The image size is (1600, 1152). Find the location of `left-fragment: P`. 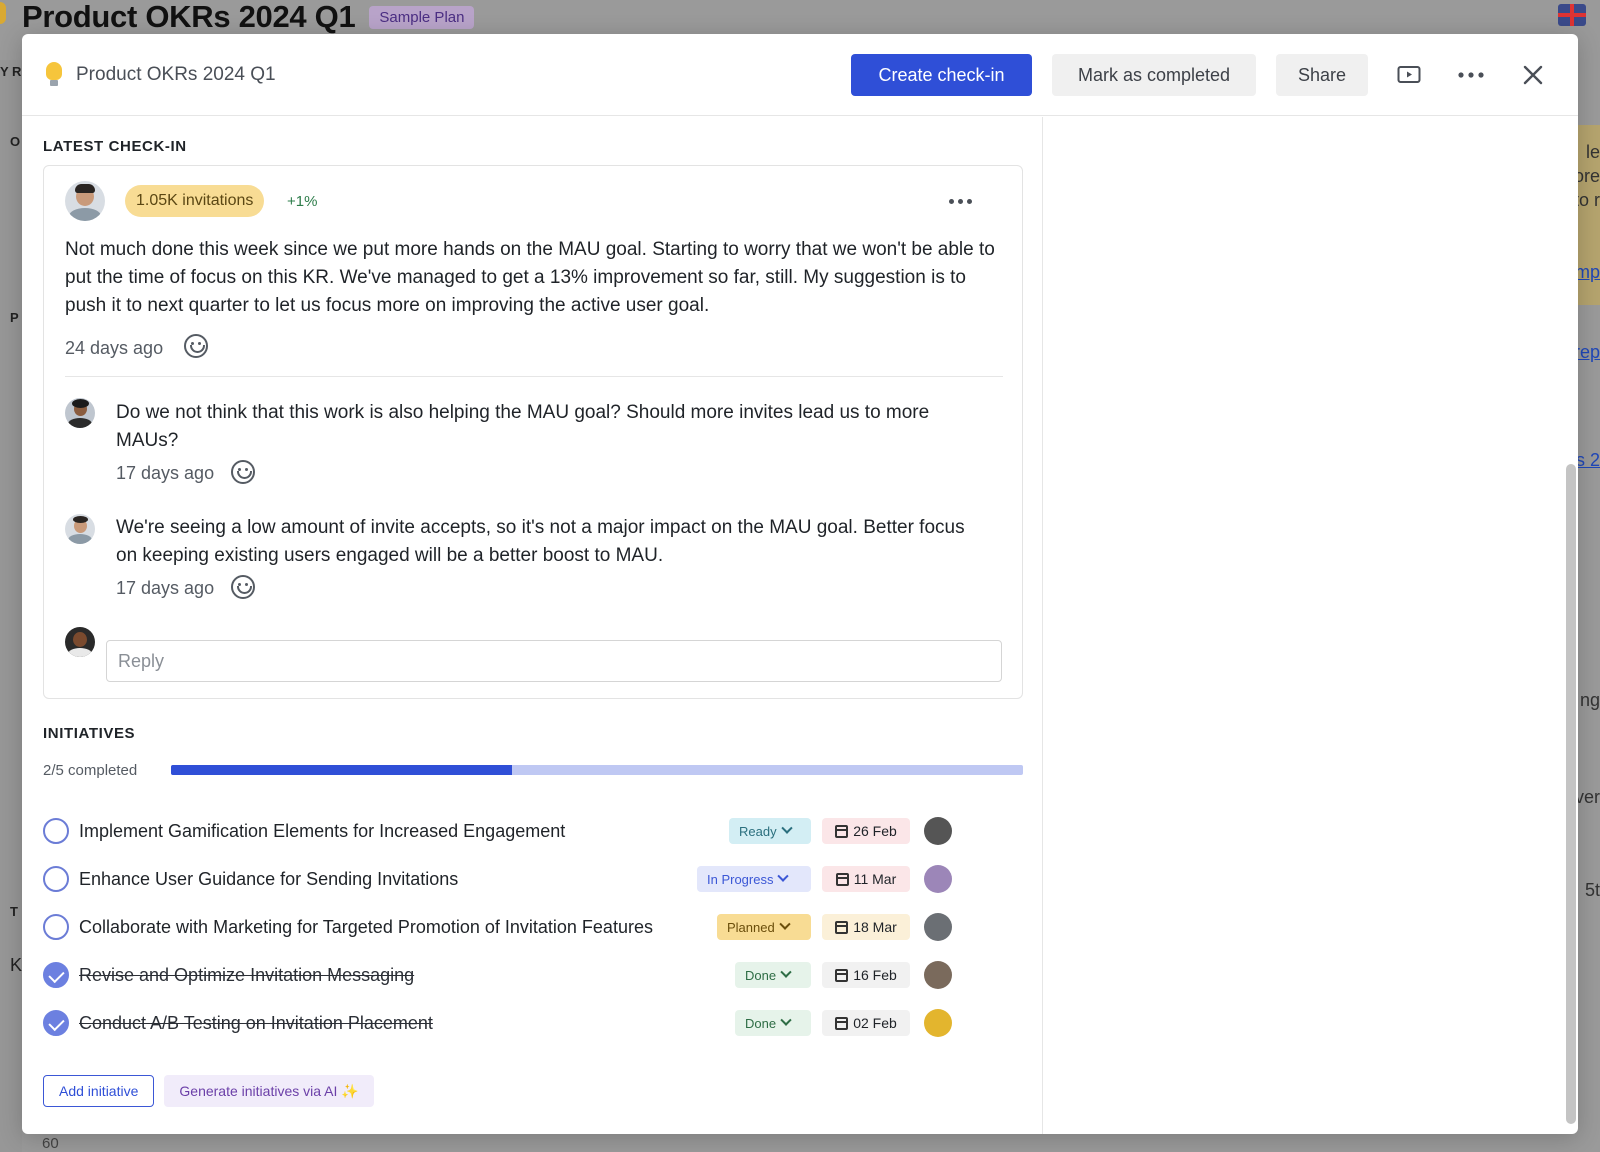

left-fragment: P is located at coordinates (14, 317).